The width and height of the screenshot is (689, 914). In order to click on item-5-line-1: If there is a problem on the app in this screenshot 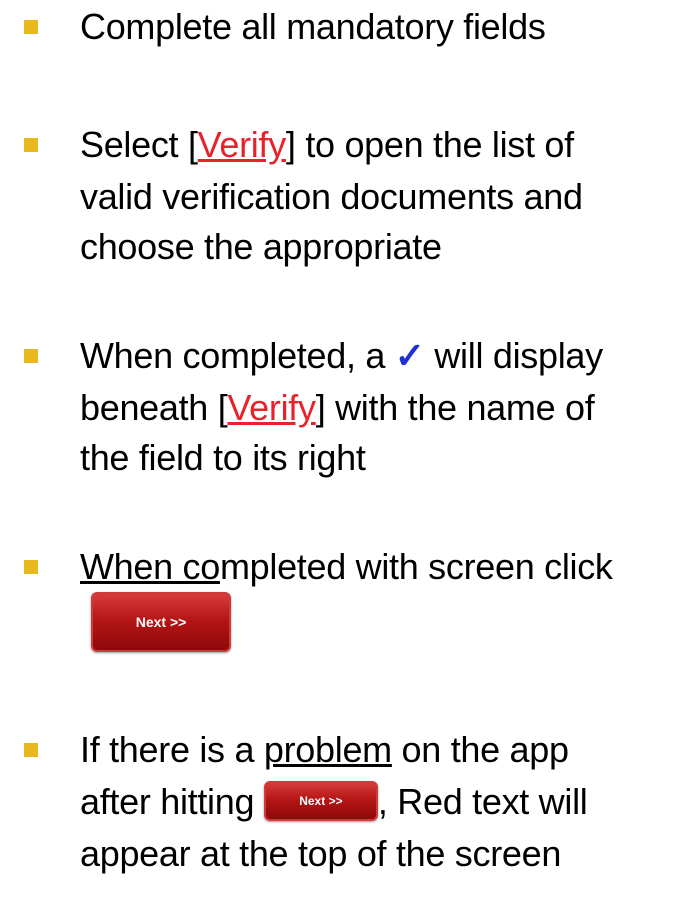, I will do `click(324, 750)`.